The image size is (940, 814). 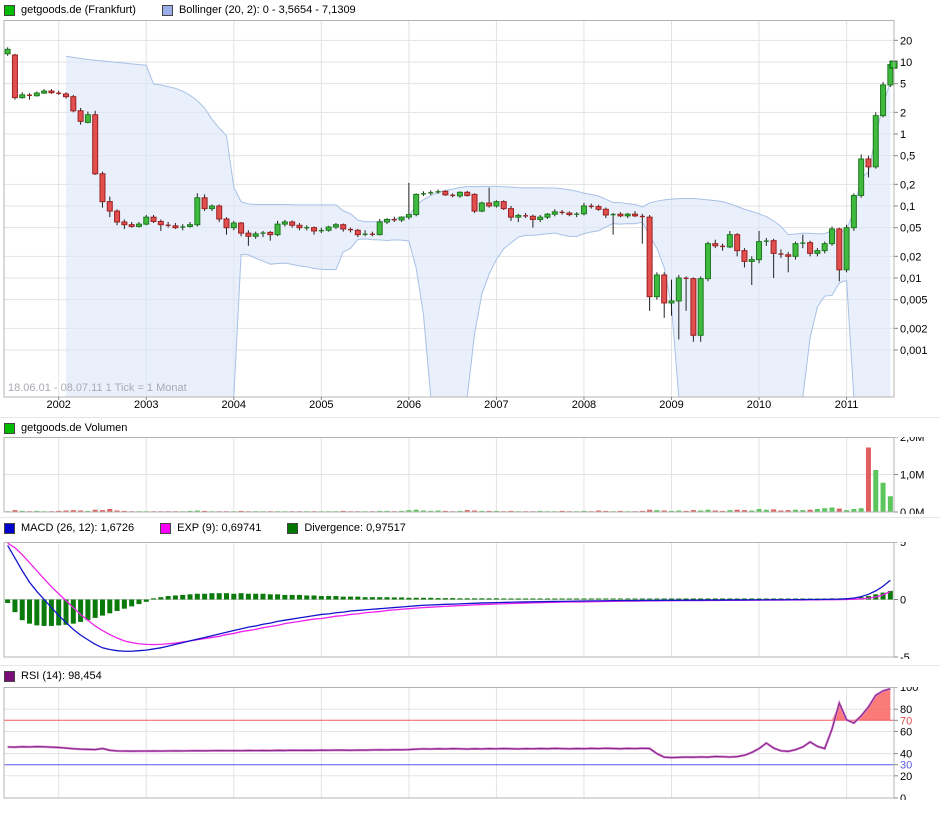 What do you see at coordinates (58, 405) in the screenshot?
I see `x-axis-year-label: 2002` at bounding box center [58, 405].